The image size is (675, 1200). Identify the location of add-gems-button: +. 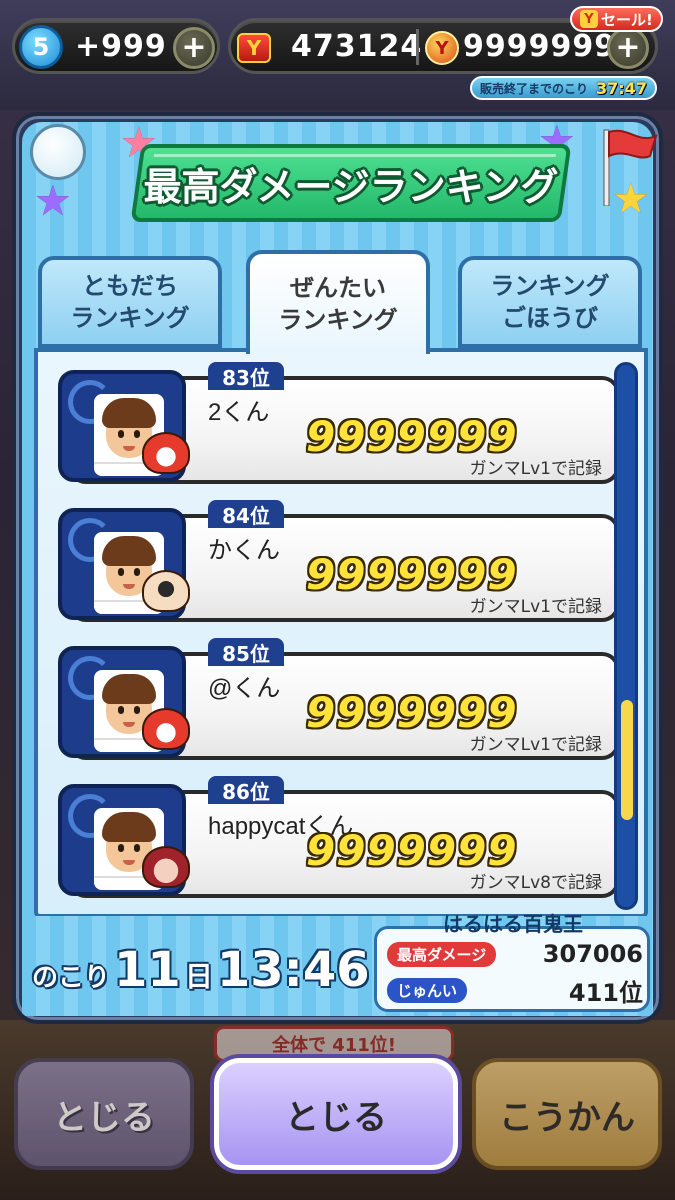
(628, 48).